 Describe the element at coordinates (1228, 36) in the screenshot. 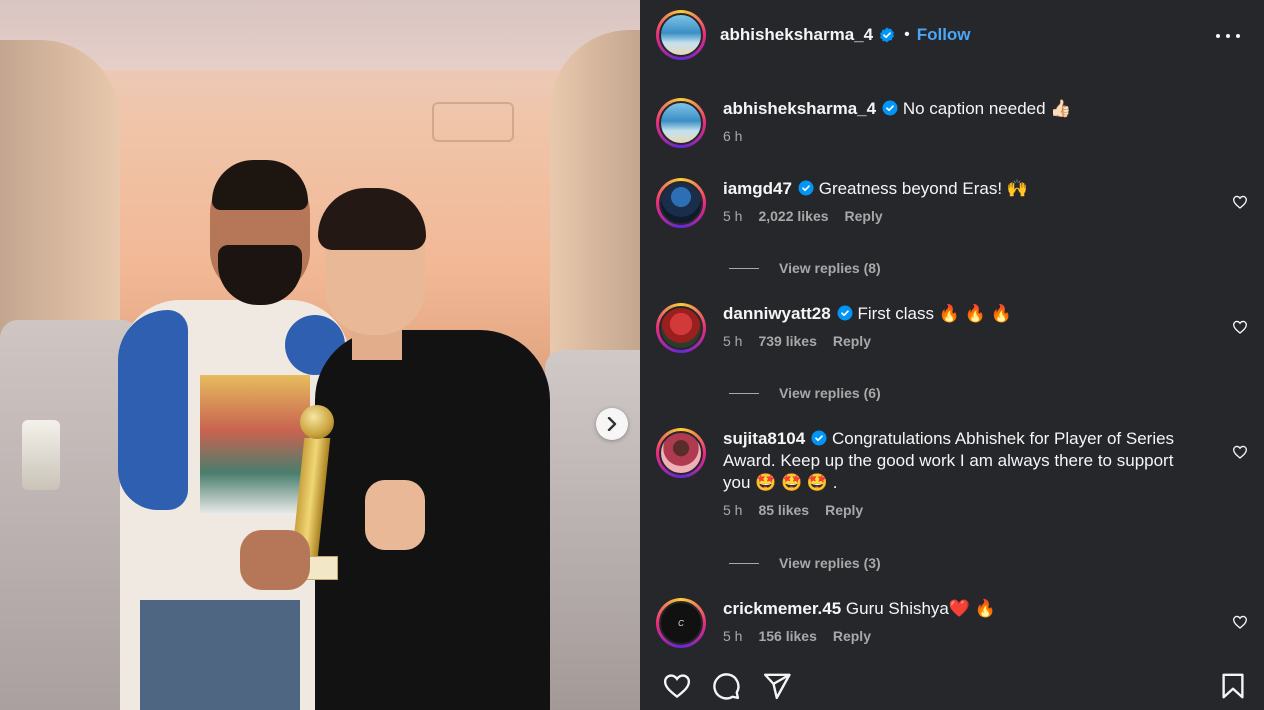

I see `more-options-button` at that location.